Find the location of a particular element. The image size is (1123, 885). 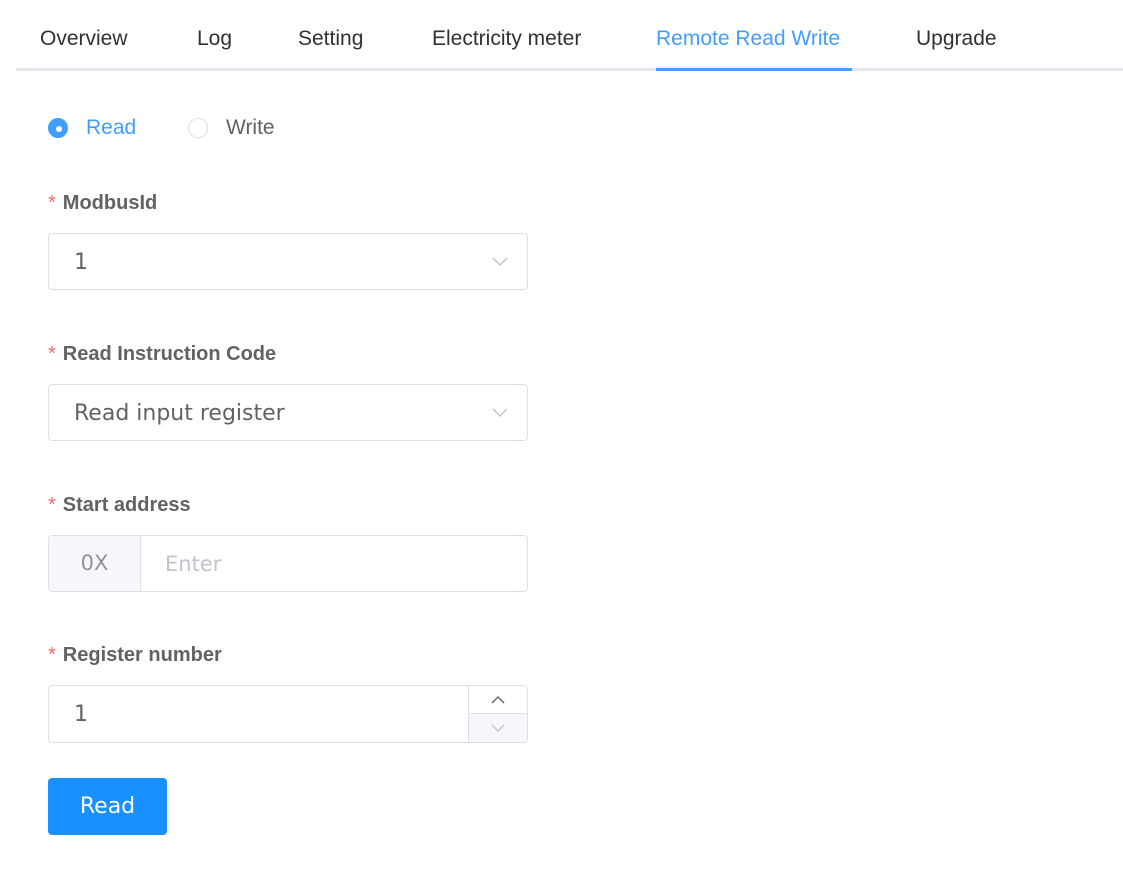

instruction-code-select: Read input register is located at coordinates (288, 412).